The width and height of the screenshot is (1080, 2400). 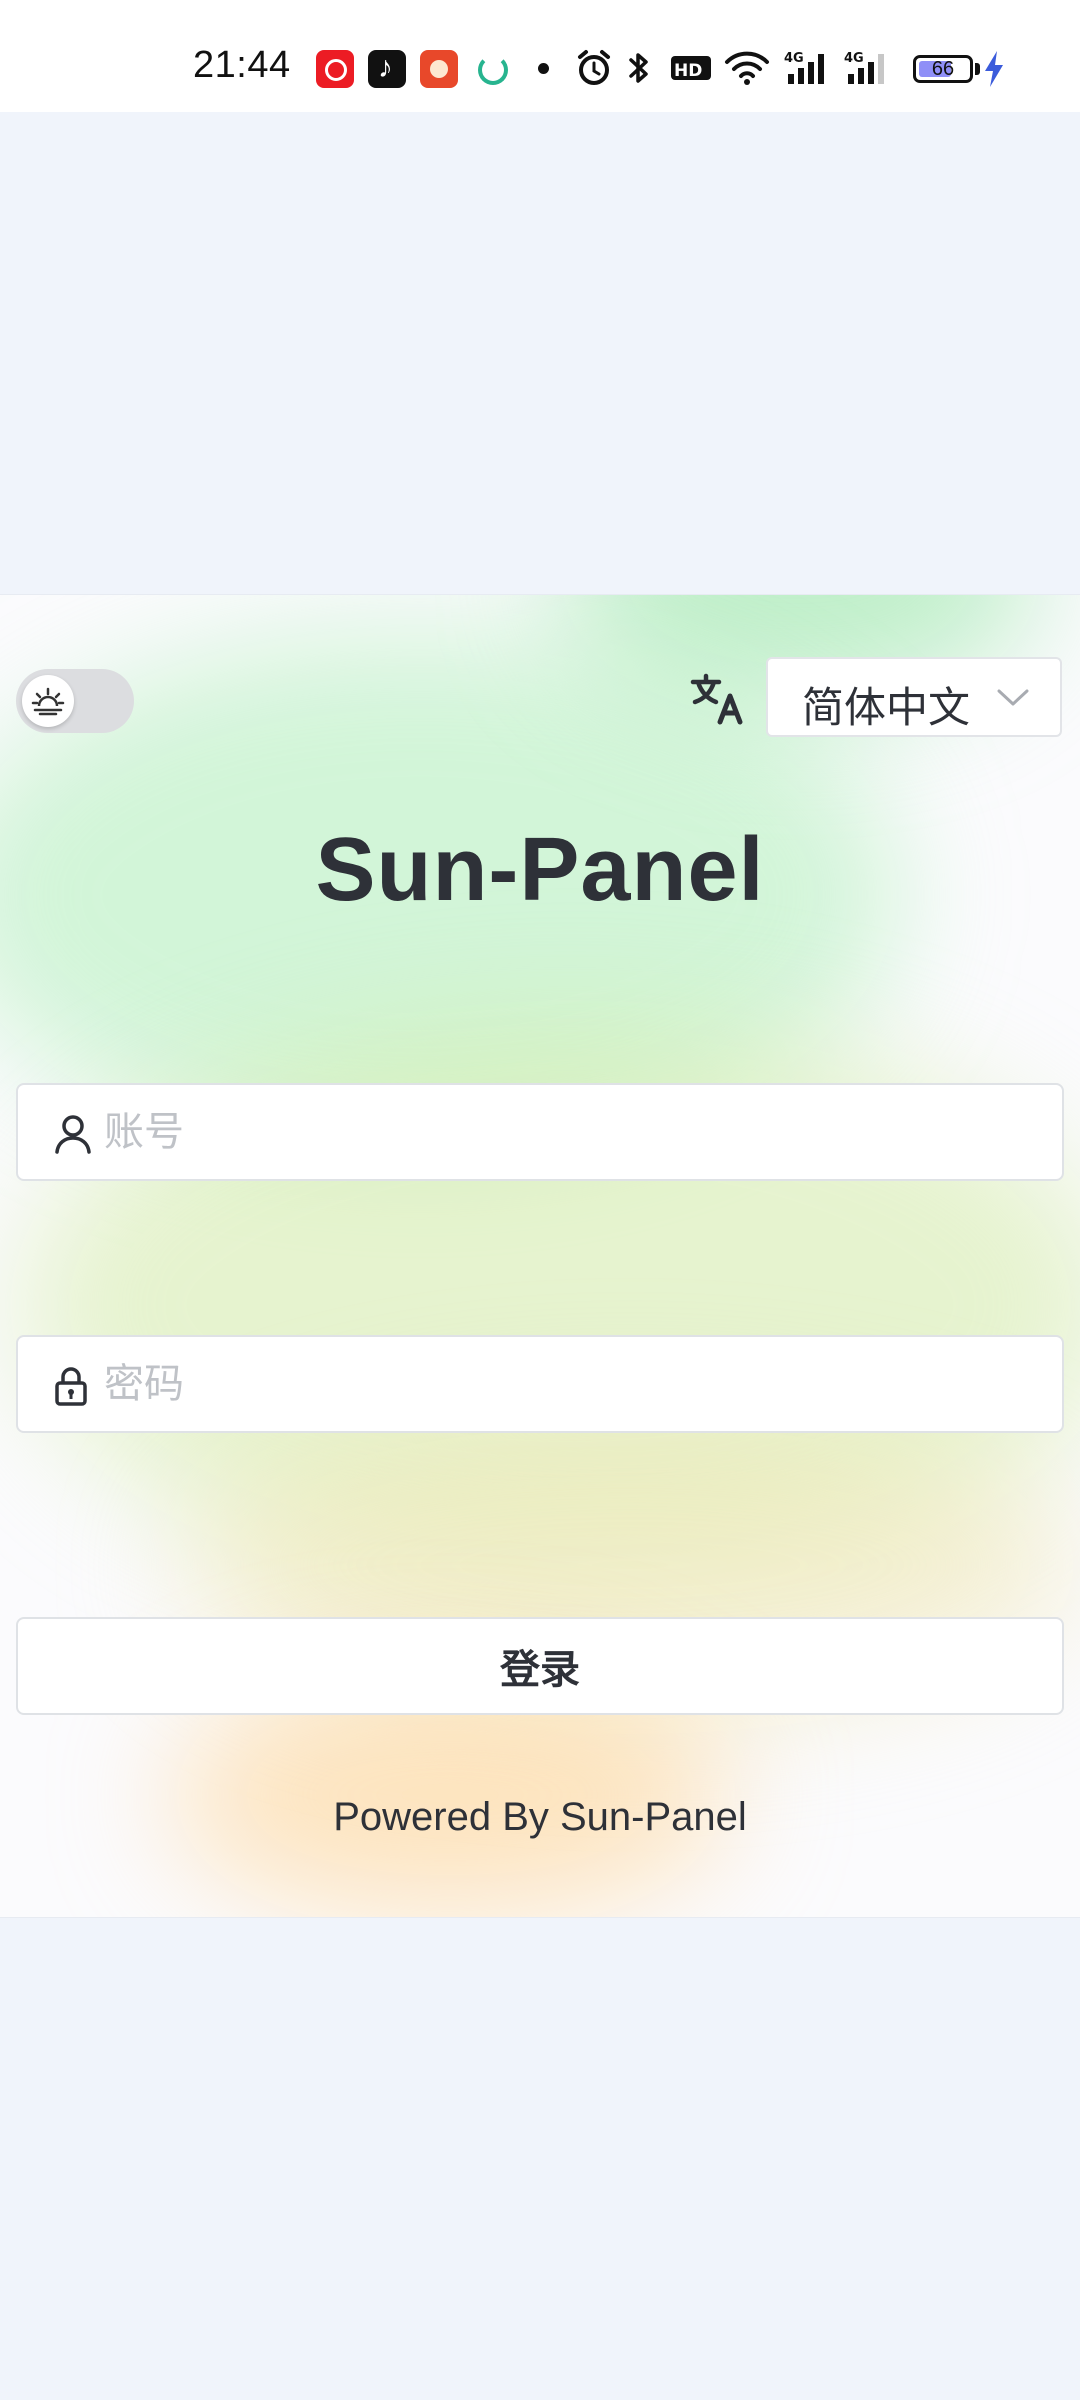 What do you see at coordinates (1013, 697) in the screenshot?
I see `chevron-down-icon` at bounding box center [1013, 697].